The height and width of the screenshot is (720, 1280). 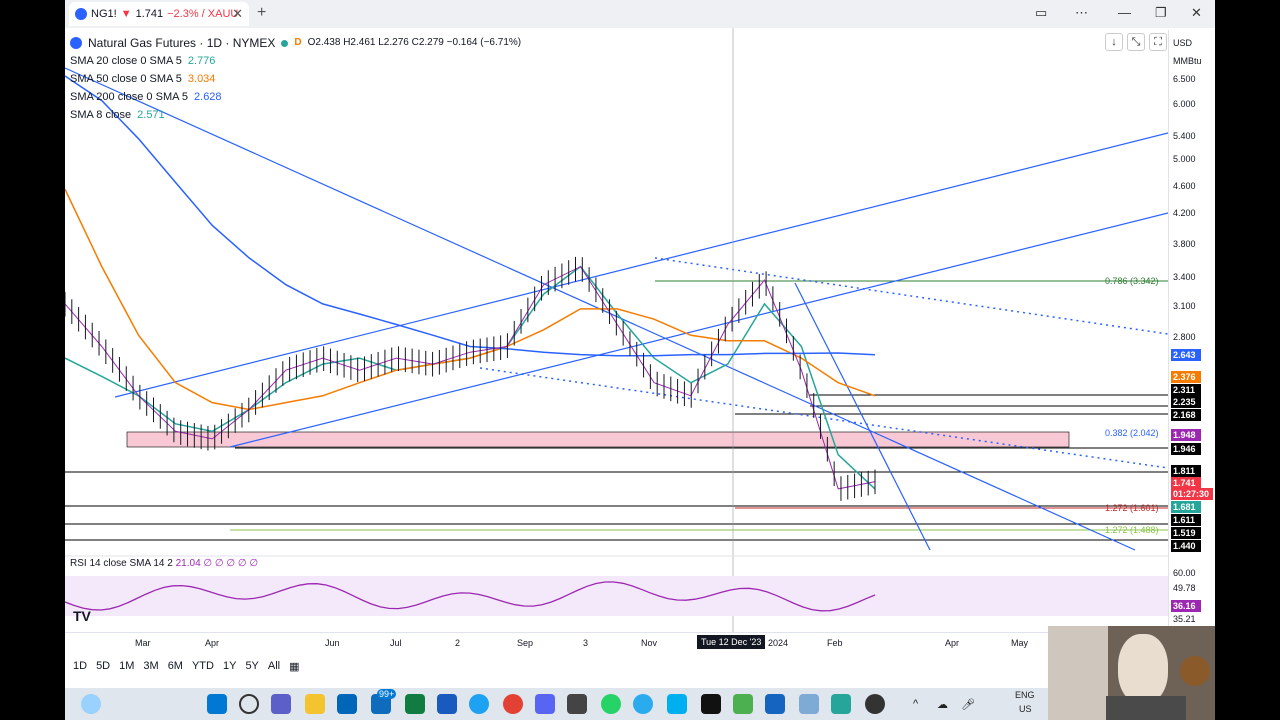 I want to click on photos-icon, so click(x=577, y=704).